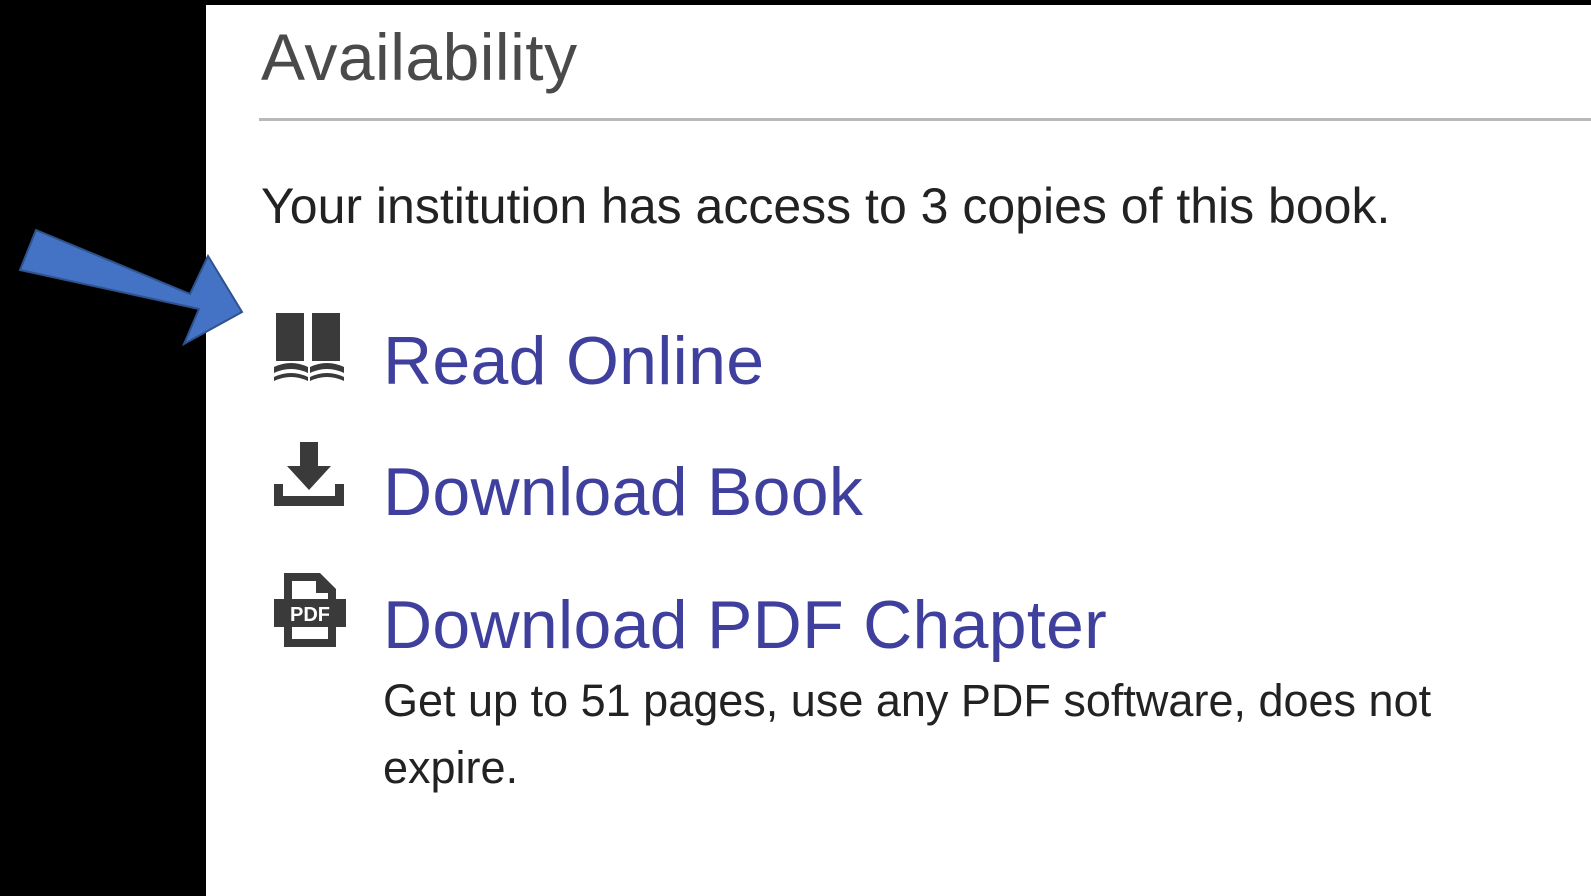 This screenshot has height=896, width=1591. Describe the element at coordinates (745, 625) in the screenshot. I see `download-pdf-chapter-label: Download PDF Chapter` at that location.